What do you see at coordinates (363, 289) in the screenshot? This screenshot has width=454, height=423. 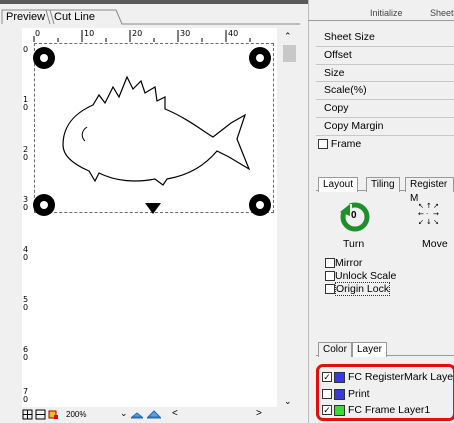 I see `origin-lock-label: Origin Lock` at bounding box center [363, 289].